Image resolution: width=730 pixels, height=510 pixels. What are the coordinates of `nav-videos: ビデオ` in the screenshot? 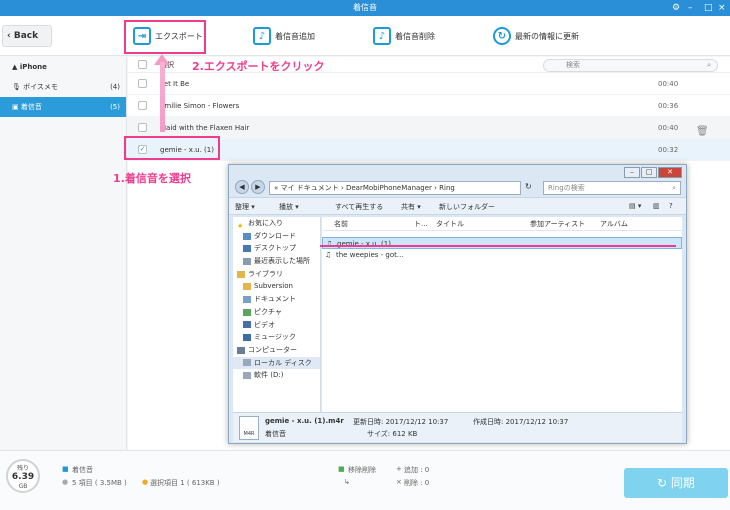 It's located at (276, 325).